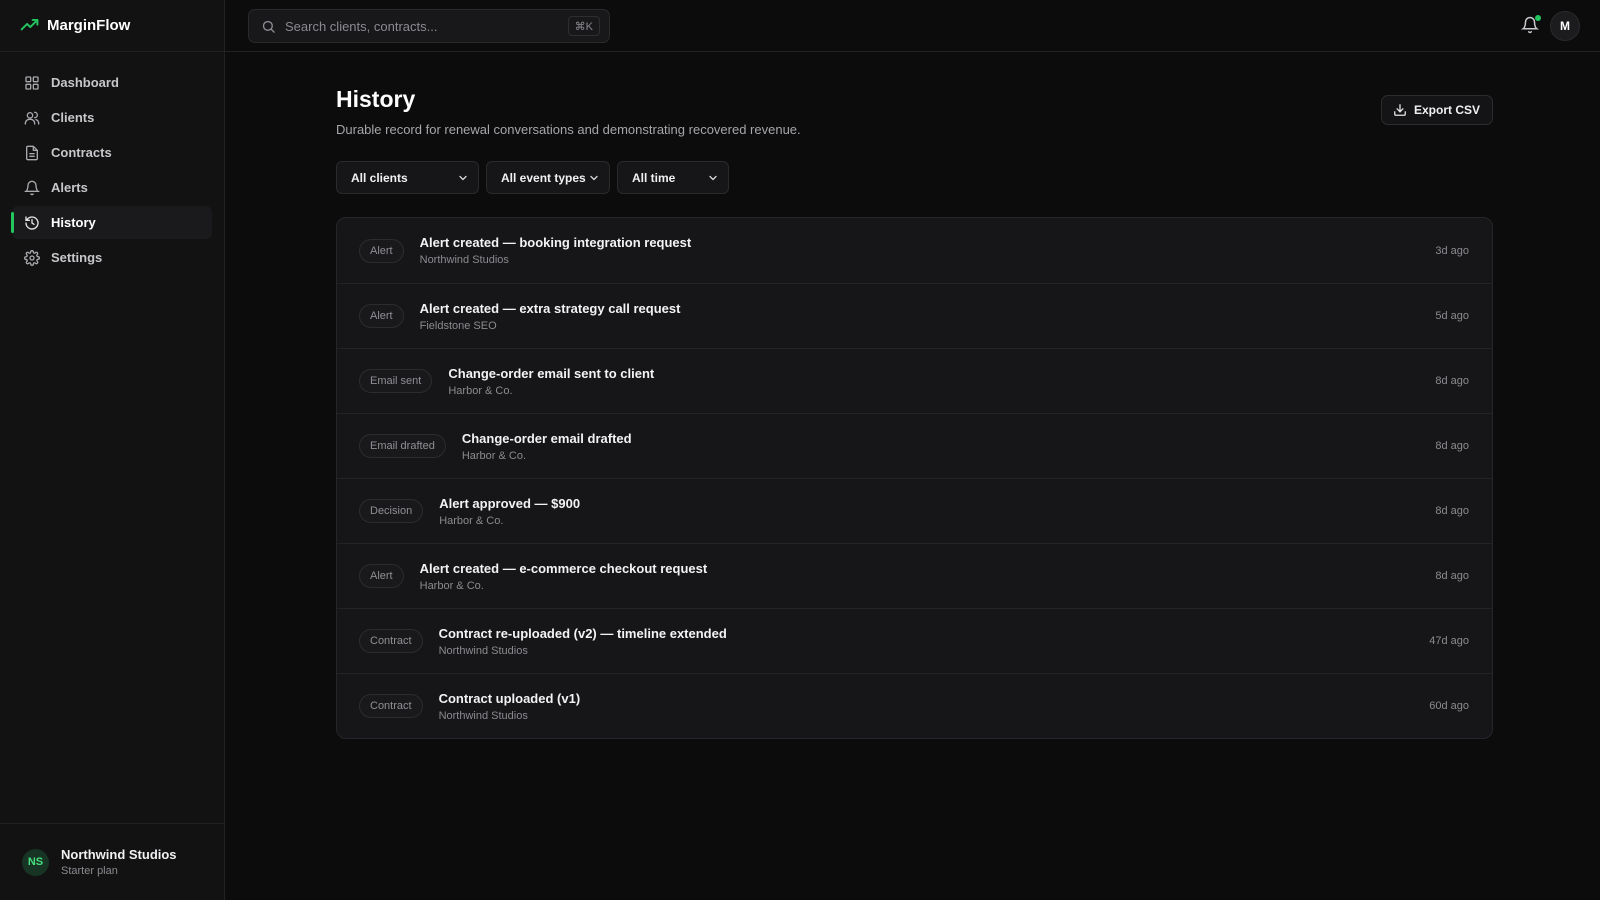 Image resolution: width=1600 pixels, height=900 pixels. I want to click on export-csv-button: Export CSV, so click(1436, 110).